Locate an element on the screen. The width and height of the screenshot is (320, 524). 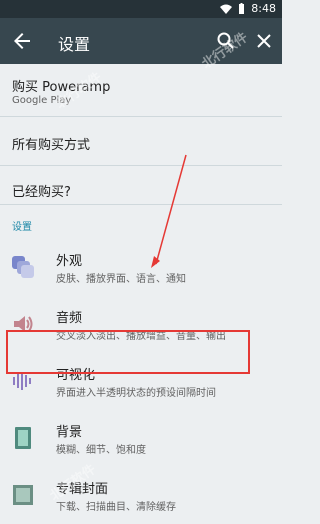
battery-icon is located at coordinates (242, 8).